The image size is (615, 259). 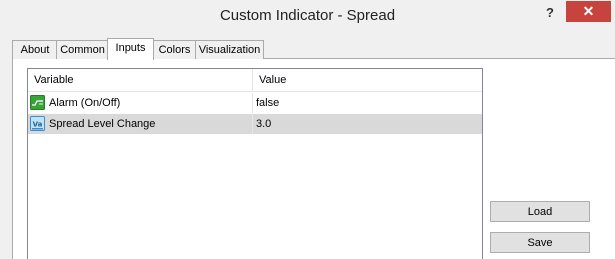 I want to click on tab-common: Common, so click(x=82, y=49).